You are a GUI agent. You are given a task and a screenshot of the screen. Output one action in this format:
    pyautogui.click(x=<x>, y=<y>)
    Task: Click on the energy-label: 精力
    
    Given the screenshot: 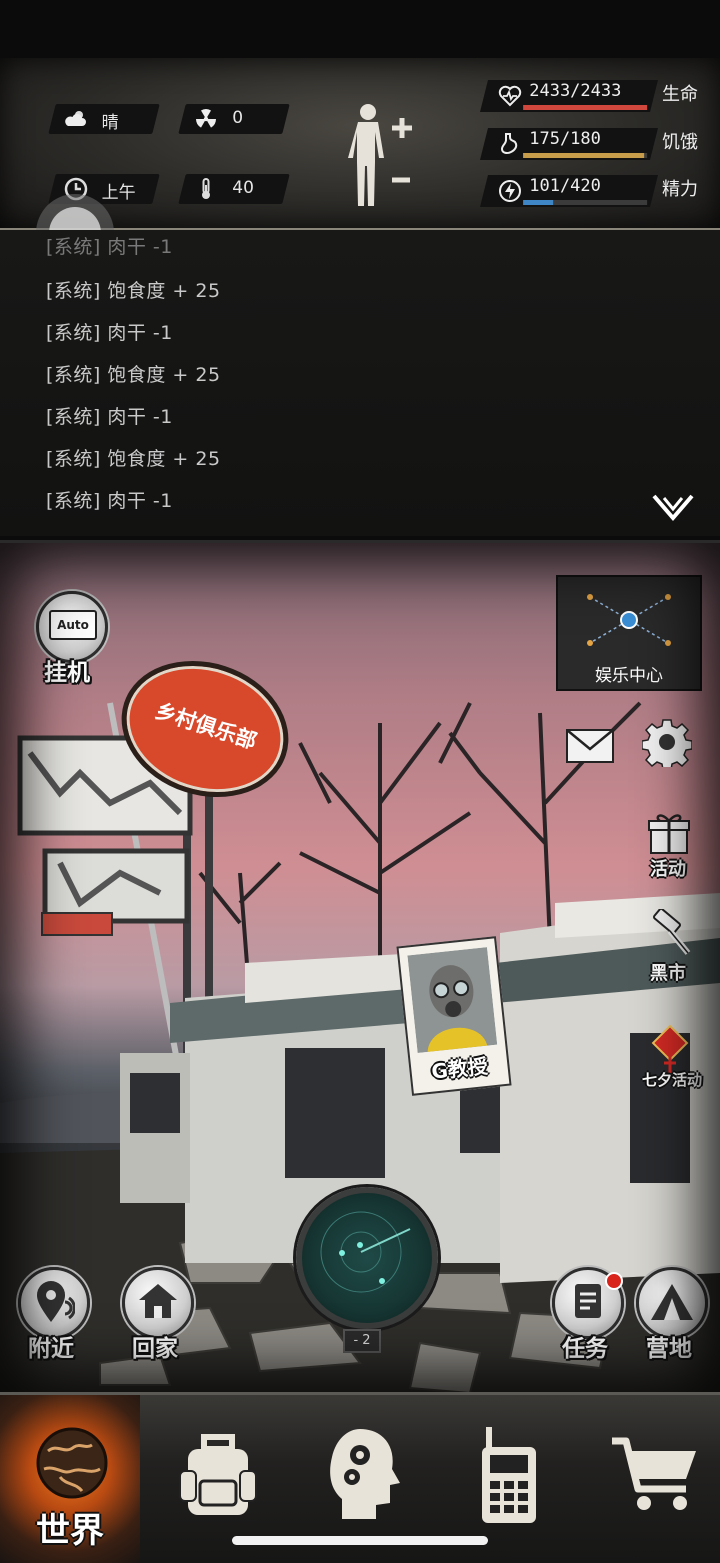 What is the action you would take?
    pyautogui.click(x=680, y=189)
    